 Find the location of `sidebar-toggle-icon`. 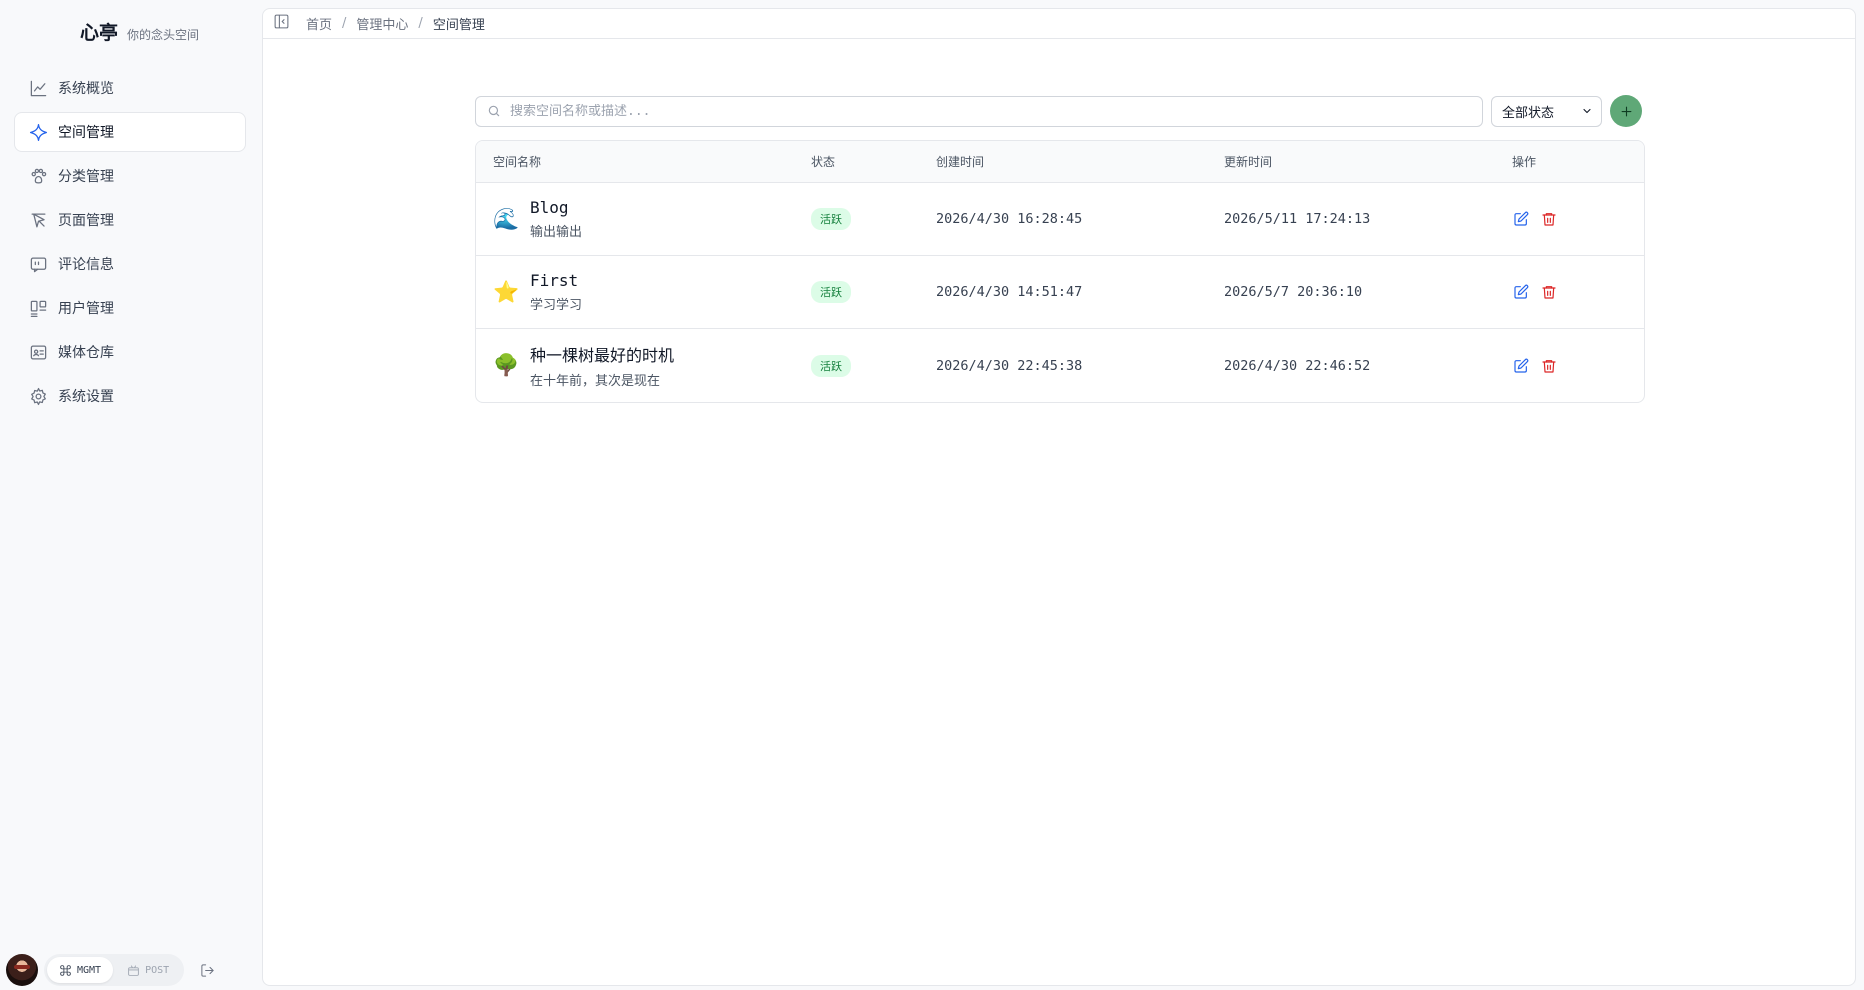

sidebar-toggle-icon is located at coordinates (281, 23).